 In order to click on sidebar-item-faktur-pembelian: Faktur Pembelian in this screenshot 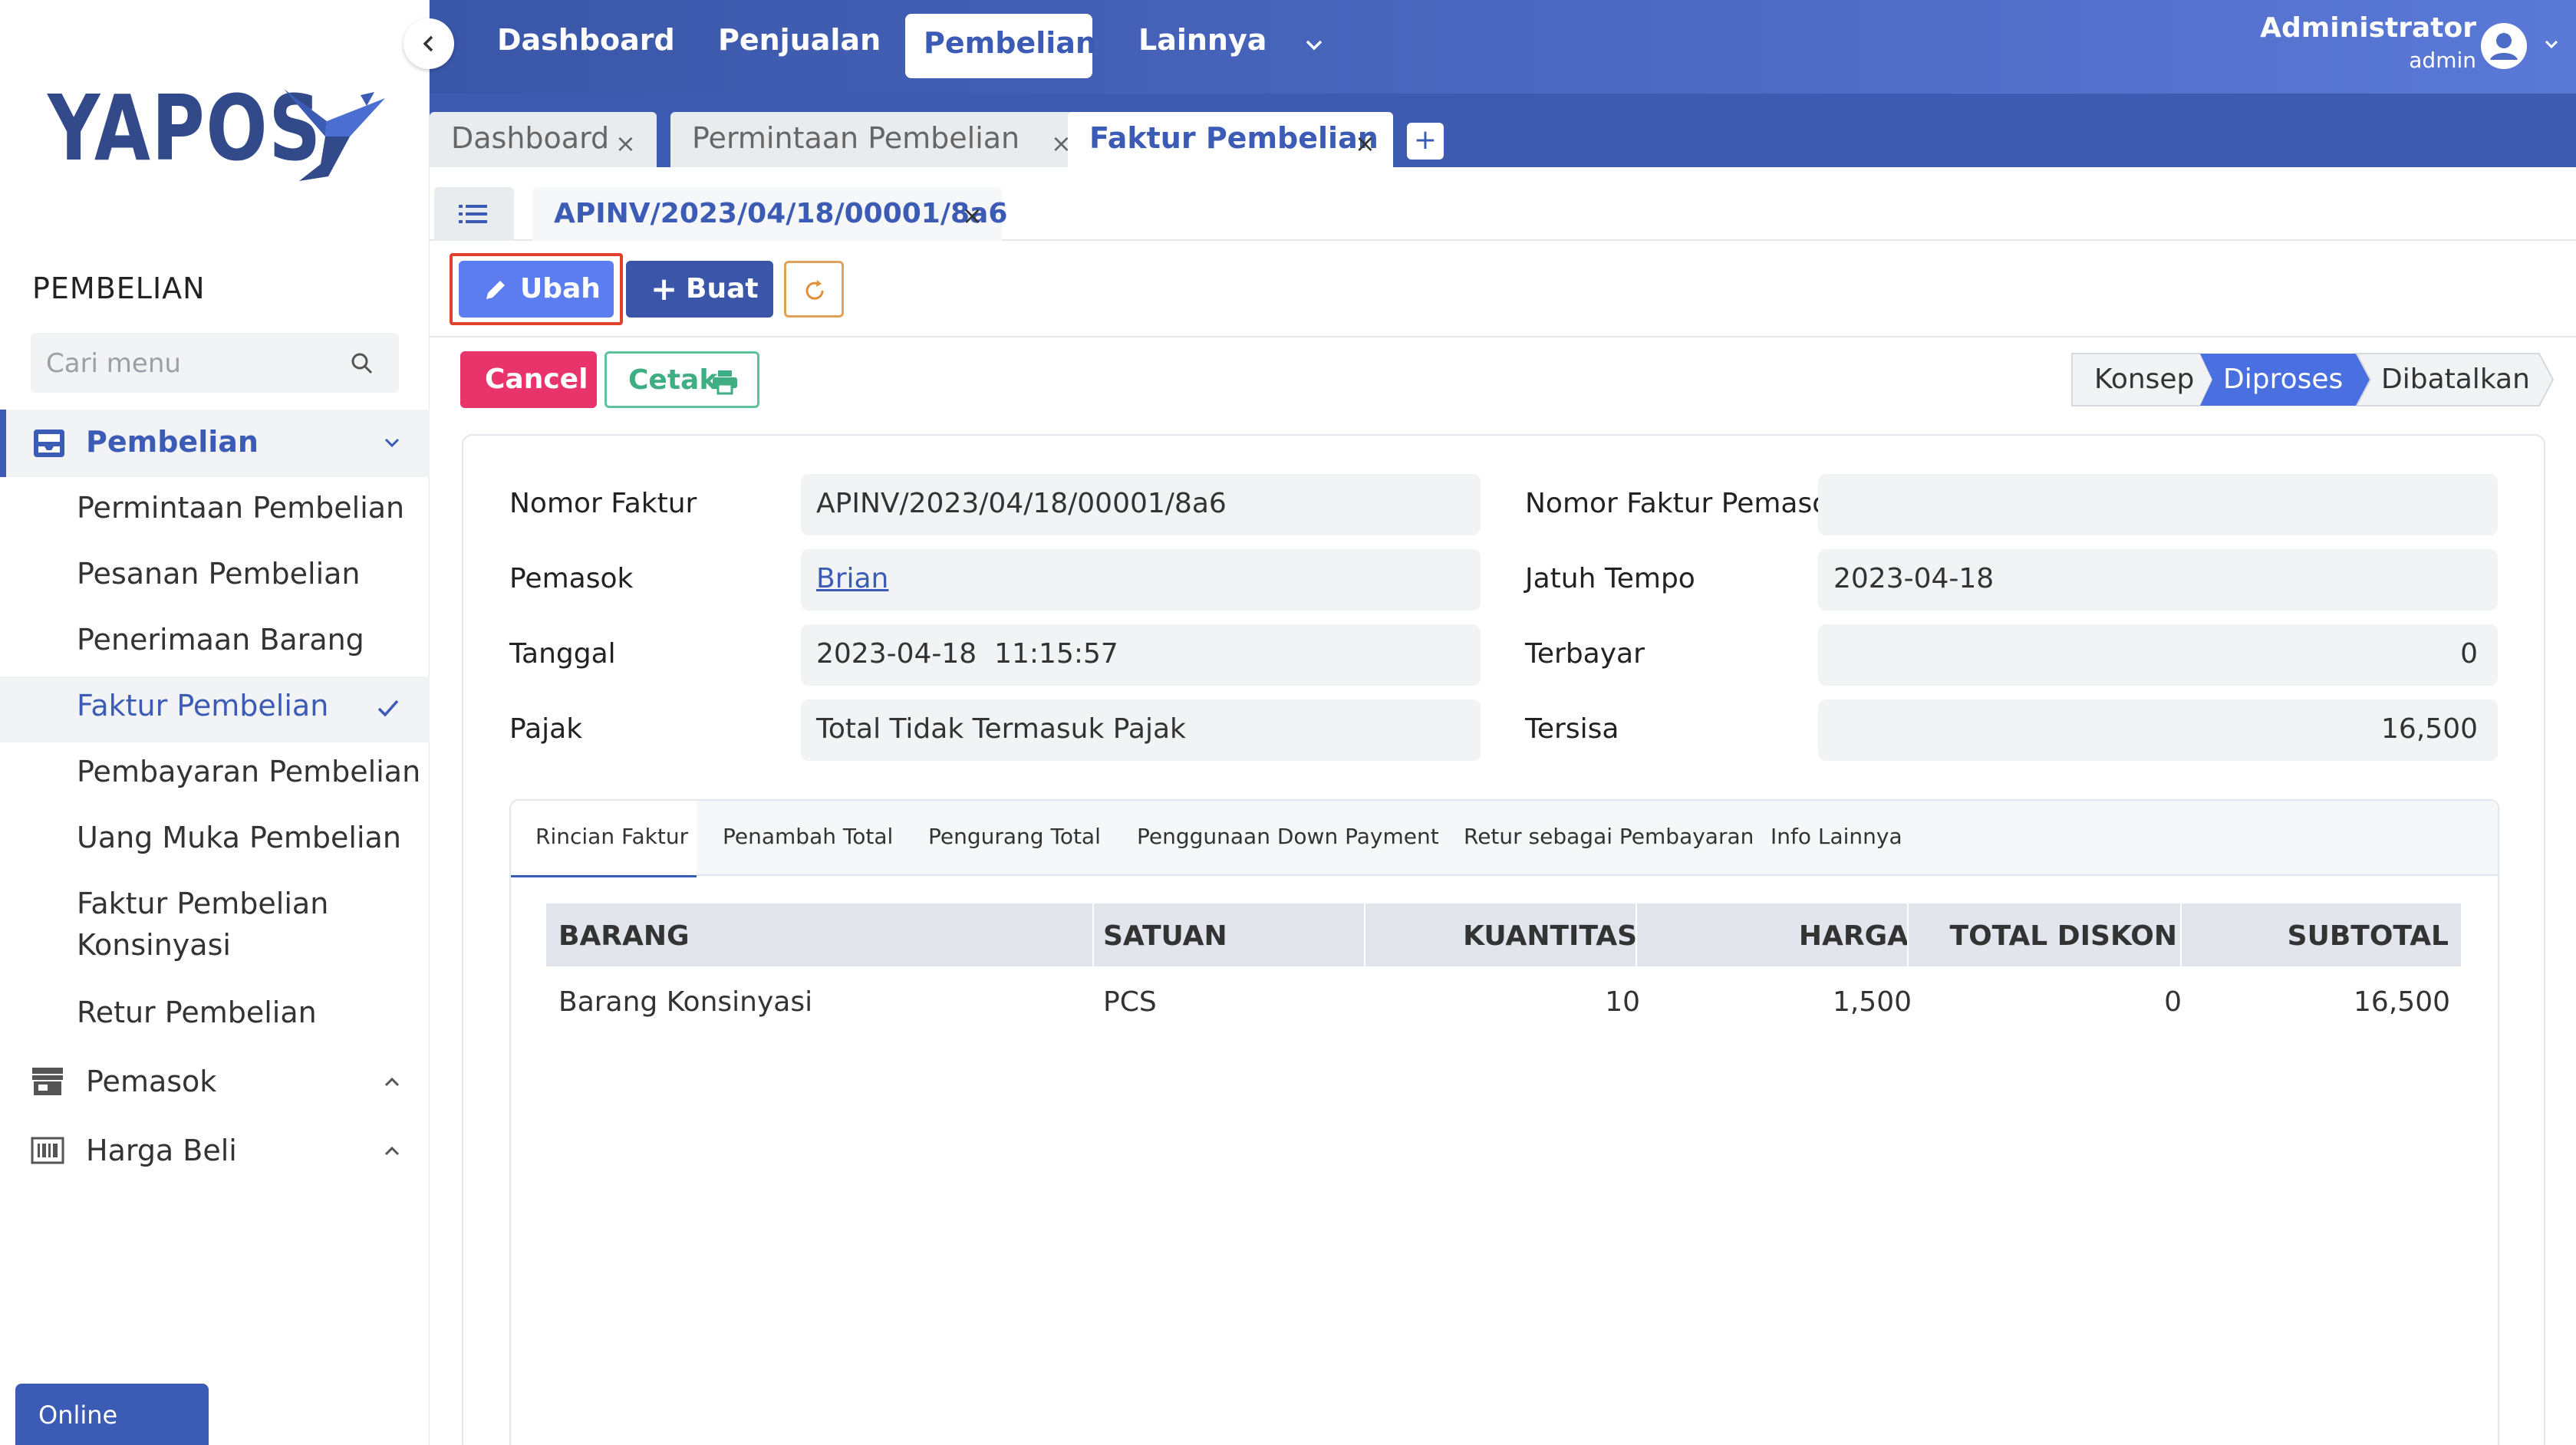, I will do `click(202, 705)`.